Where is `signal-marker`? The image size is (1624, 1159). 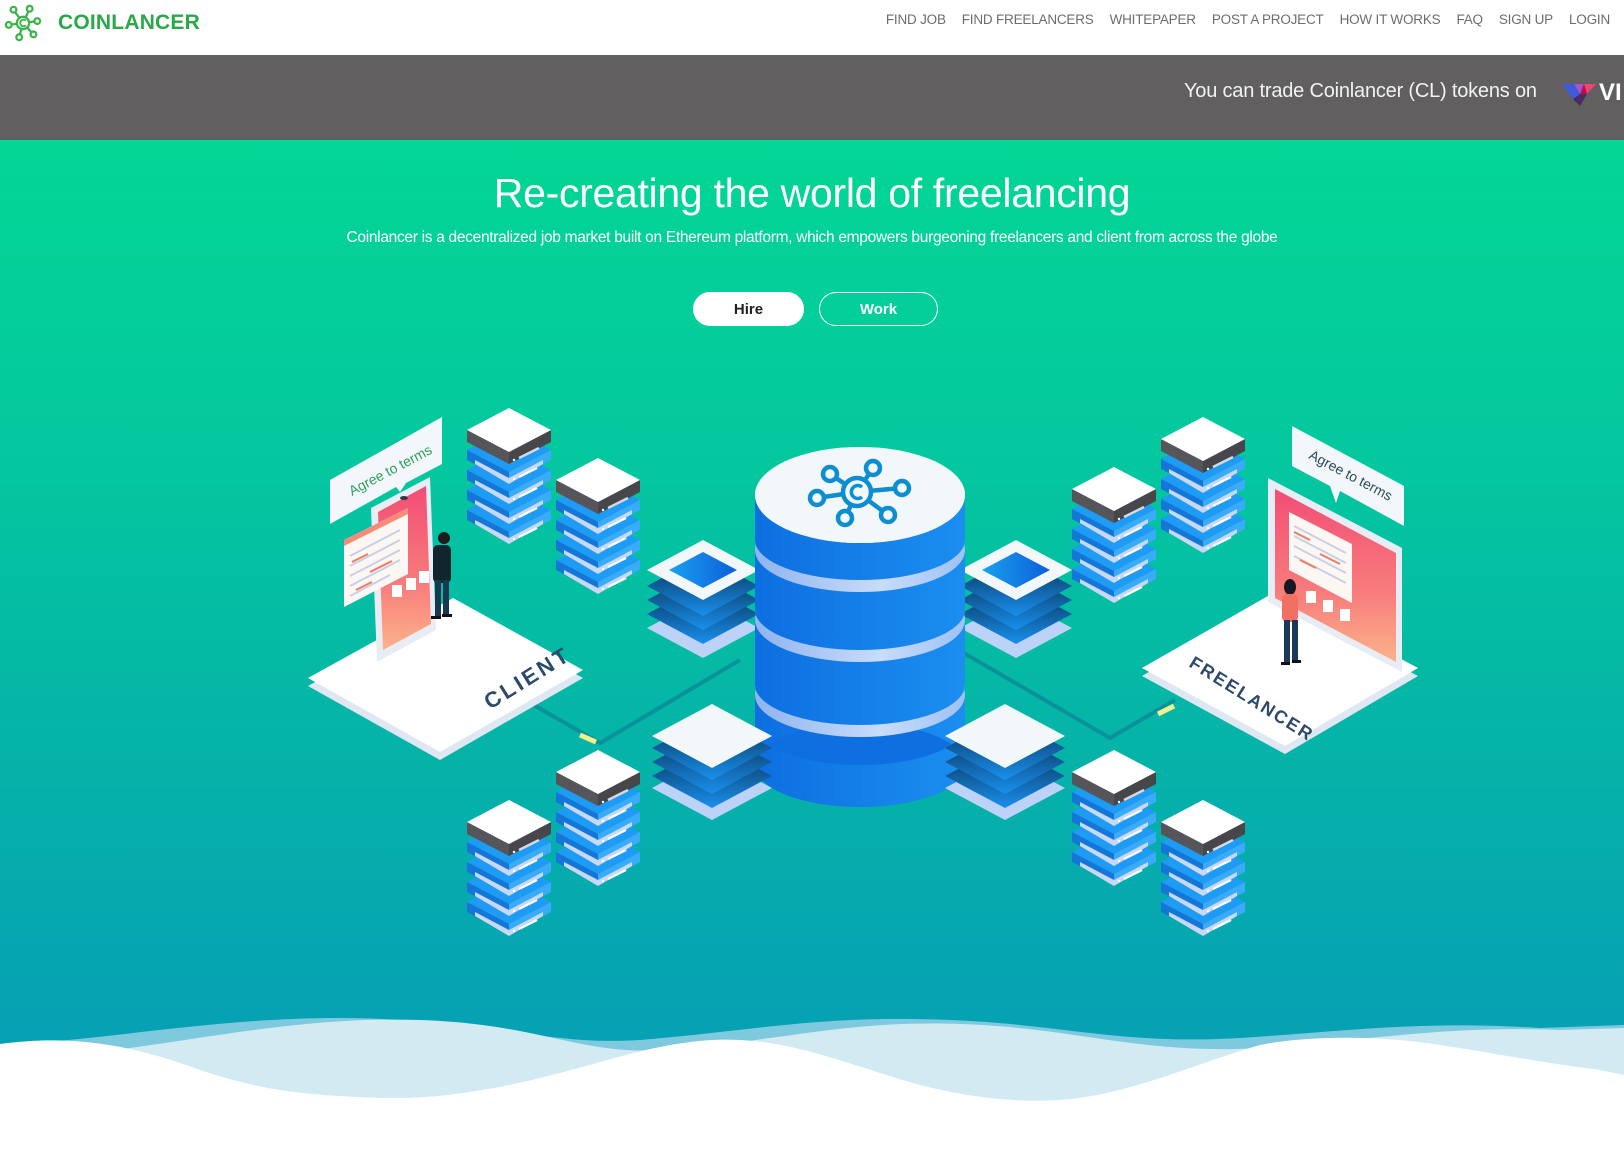
signal-marker is located at coordinates (588, 738).